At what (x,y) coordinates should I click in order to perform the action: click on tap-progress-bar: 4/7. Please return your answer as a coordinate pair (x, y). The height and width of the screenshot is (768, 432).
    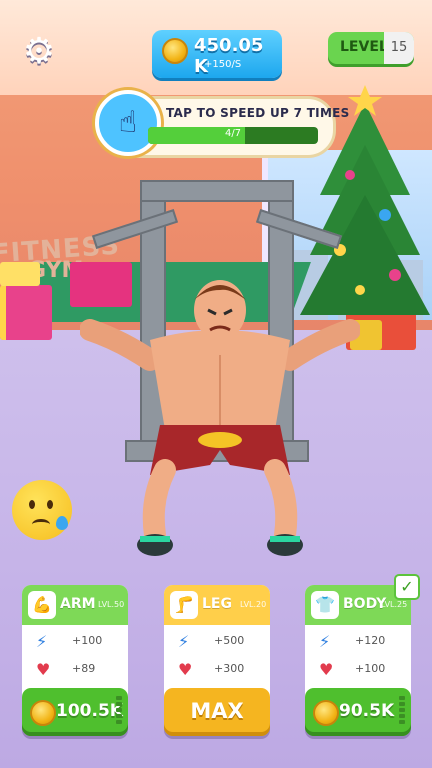
    Looking at the image, I should click on (233, 135).